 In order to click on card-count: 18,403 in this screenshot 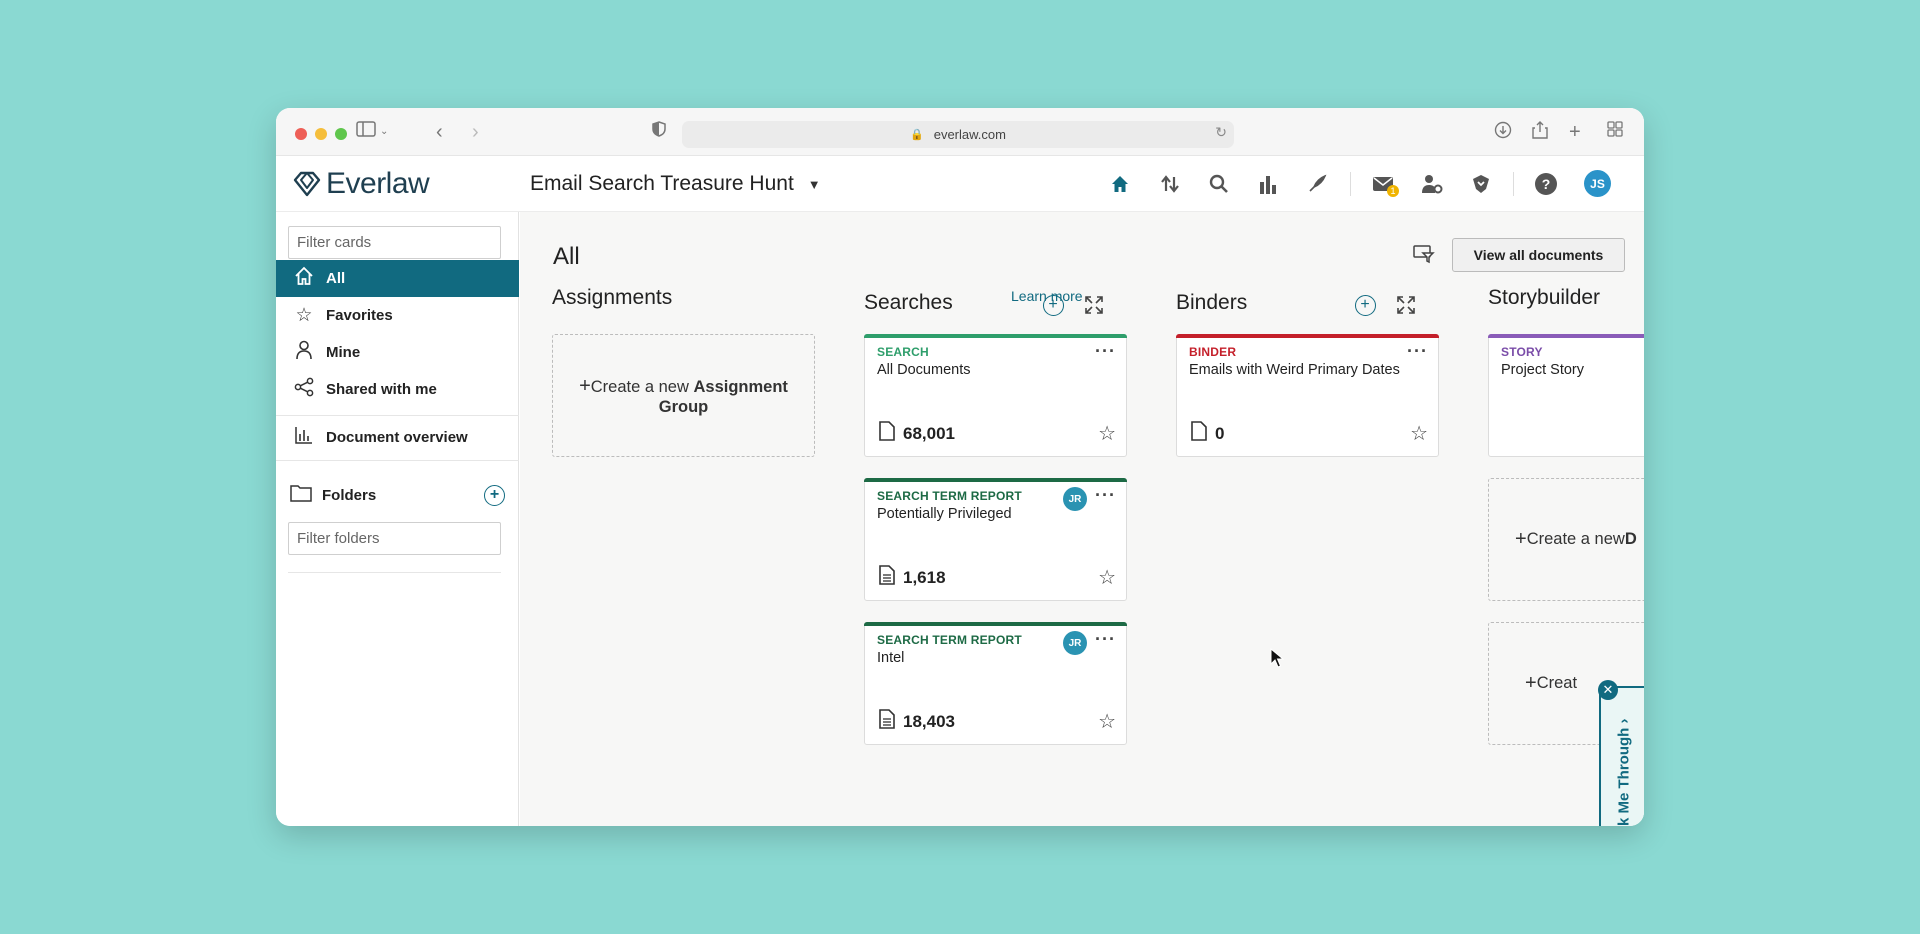, I will do `click(917, 721)`.